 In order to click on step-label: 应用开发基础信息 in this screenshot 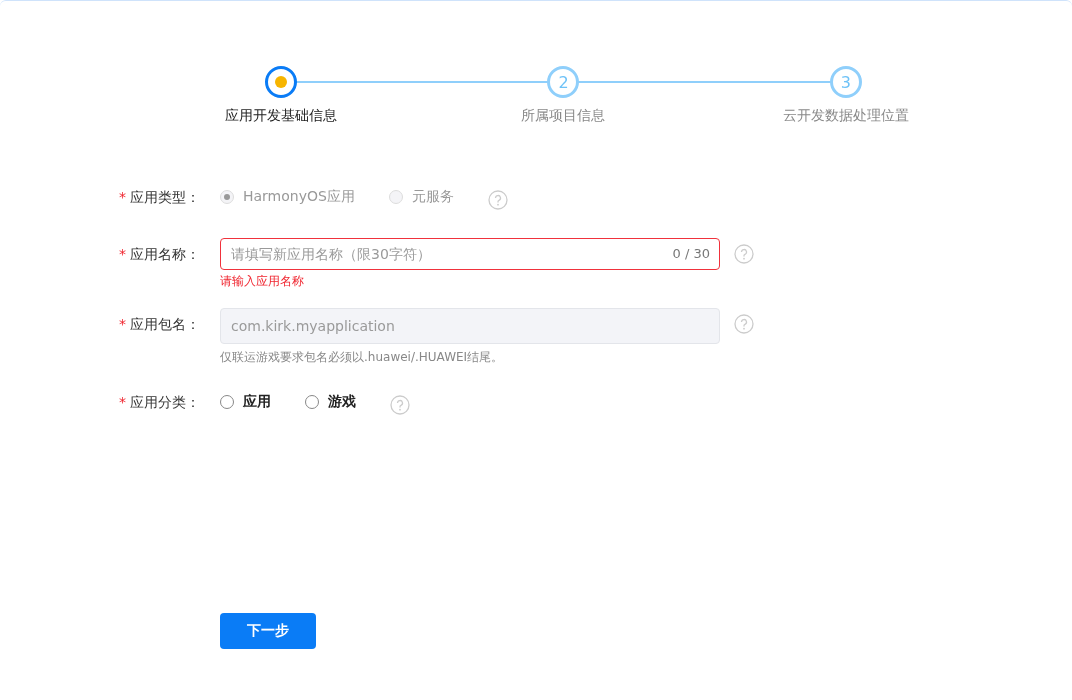, I will do `click(281, 116)`.